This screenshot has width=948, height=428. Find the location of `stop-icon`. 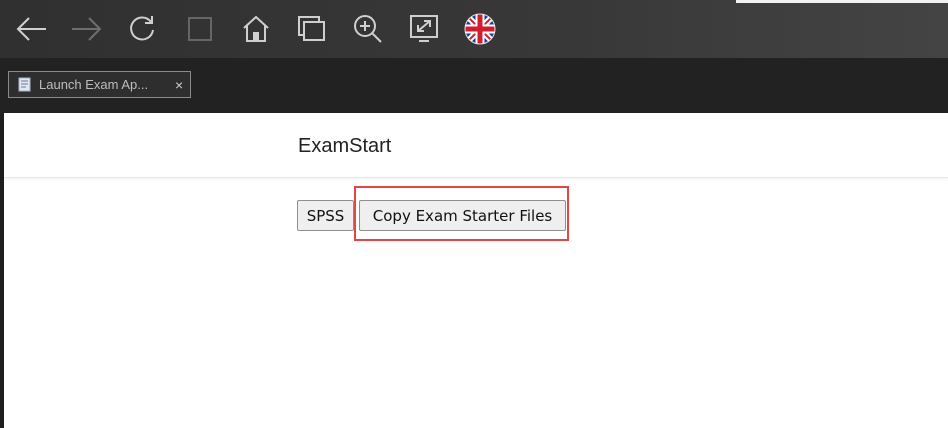

stop-icon is located at coordinates (200, 29).